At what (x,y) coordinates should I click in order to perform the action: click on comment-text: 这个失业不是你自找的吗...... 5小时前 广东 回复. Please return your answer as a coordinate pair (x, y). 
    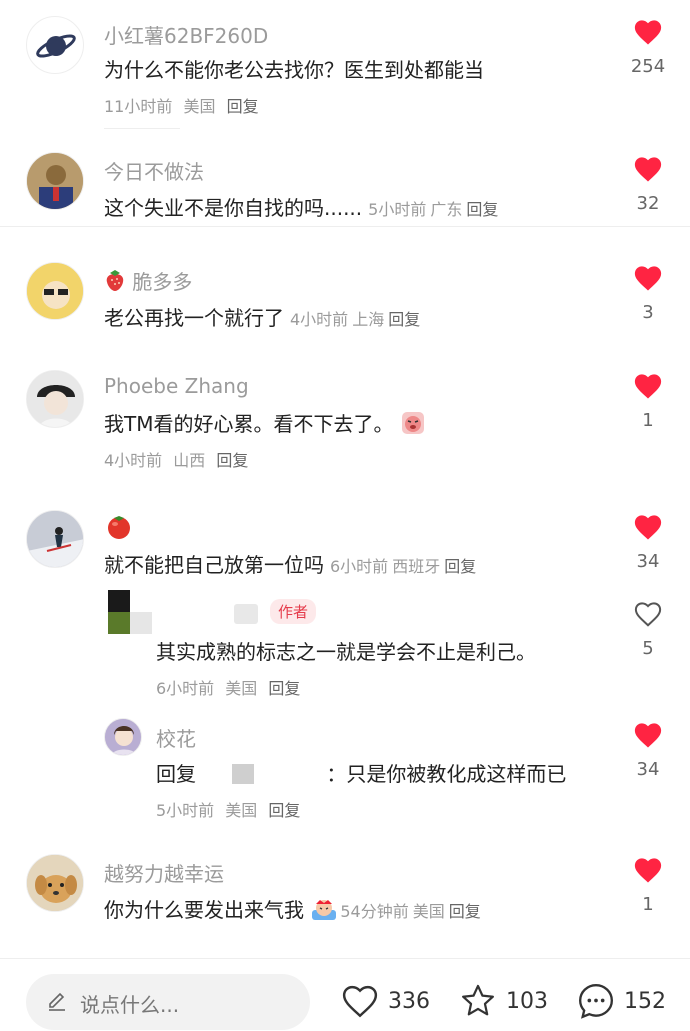
    Looking at the image, I should click on (303, 206).